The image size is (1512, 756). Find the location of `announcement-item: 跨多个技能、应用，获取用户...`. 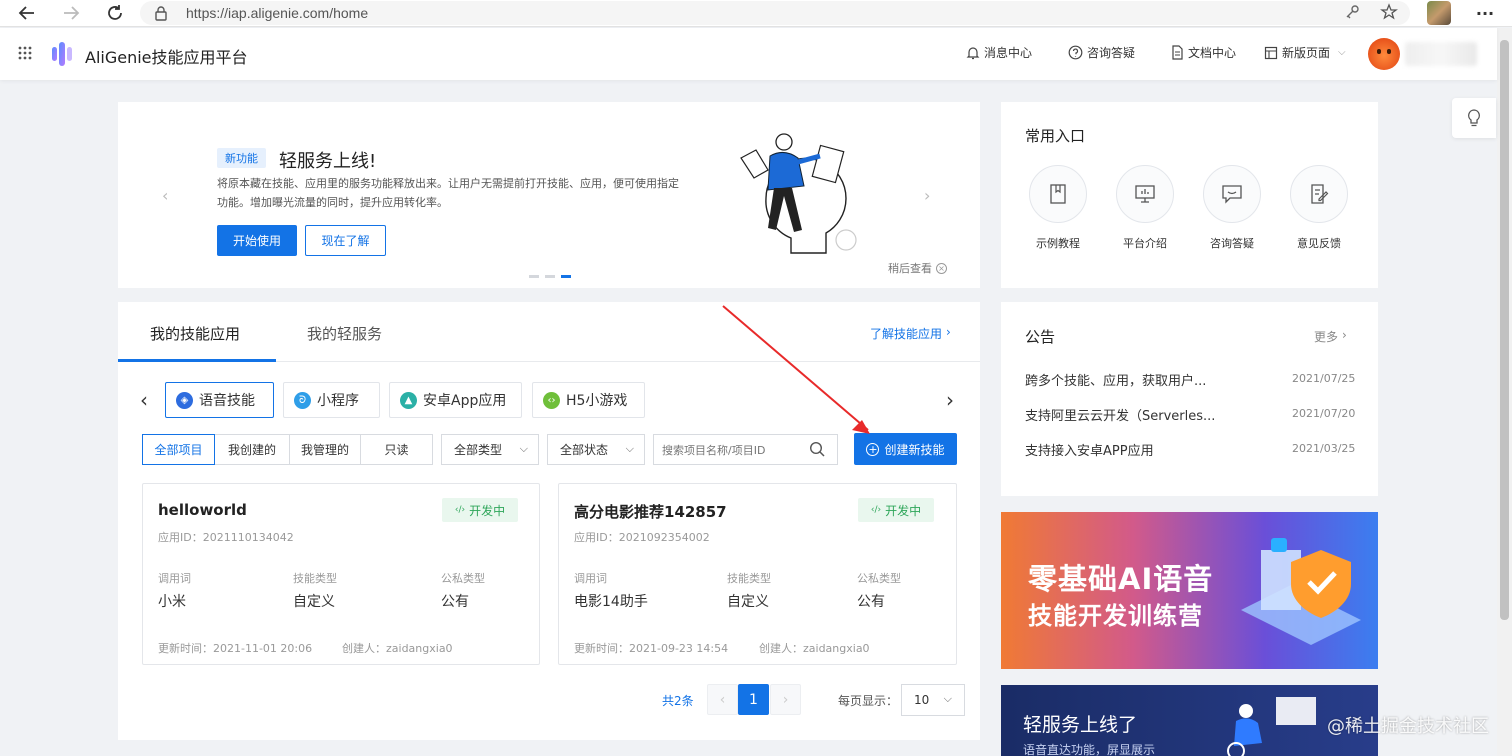

announcement-item: 跨多个技能、应用，获取用户... is located at coordinates (1115, 379).